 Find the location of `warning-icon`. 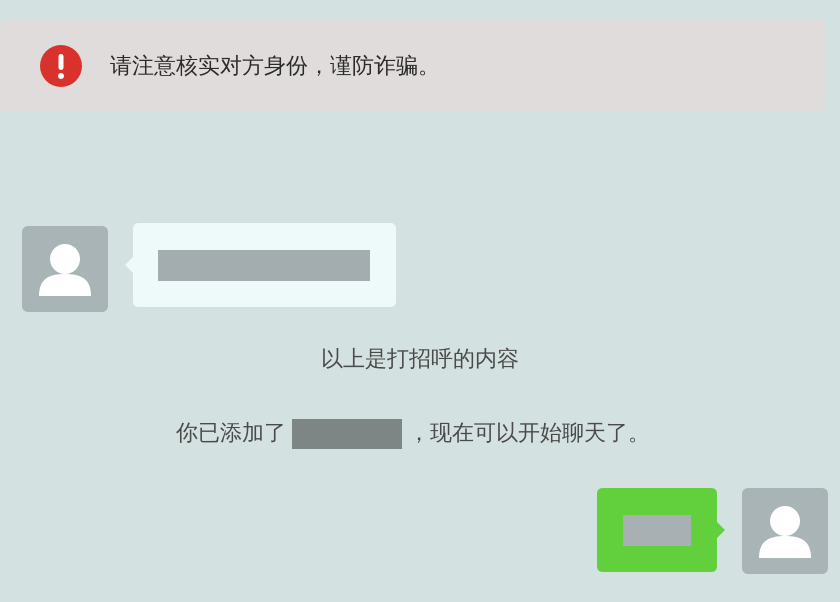

warning-icon is located at coordinates (61, 66).